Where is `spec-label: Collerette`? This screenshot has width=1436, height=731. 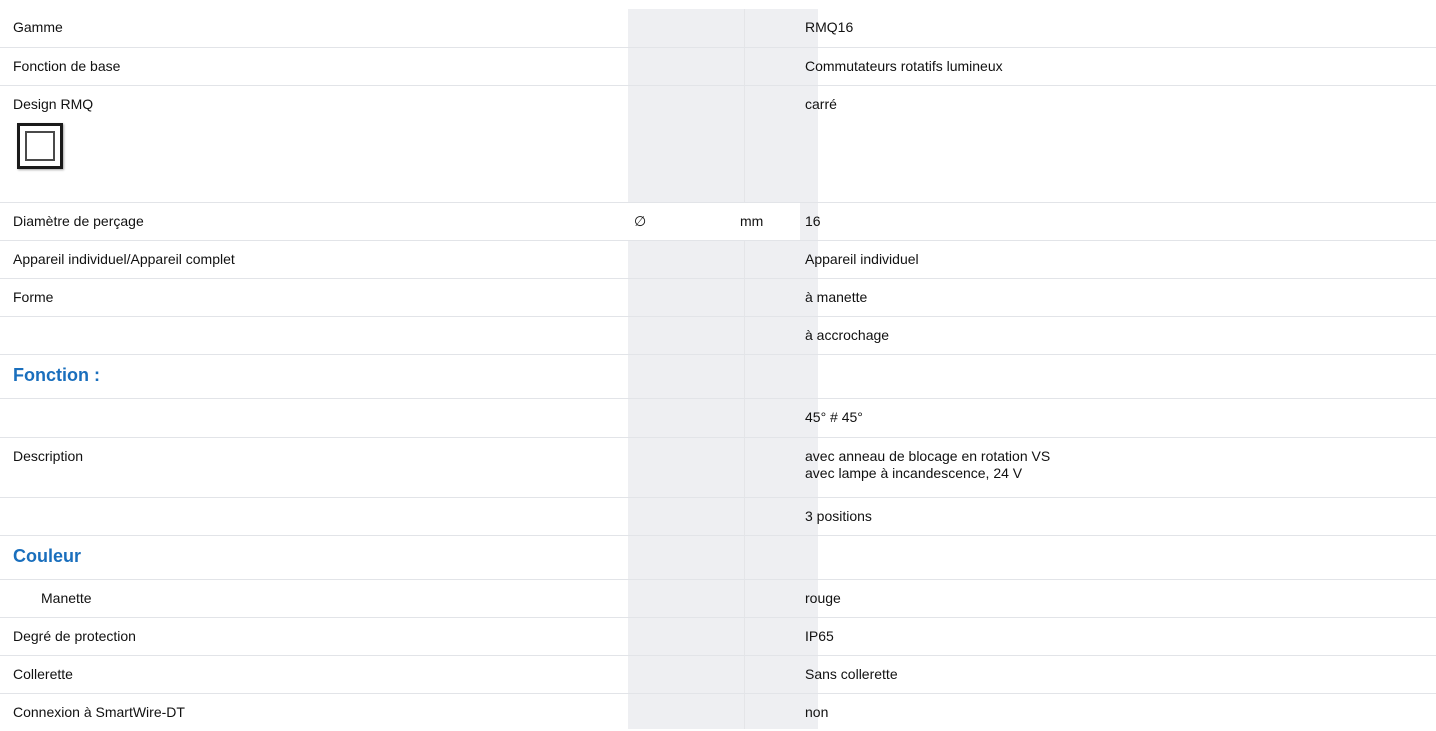 spec-label: Collerette is located at coordinates (314, 674).